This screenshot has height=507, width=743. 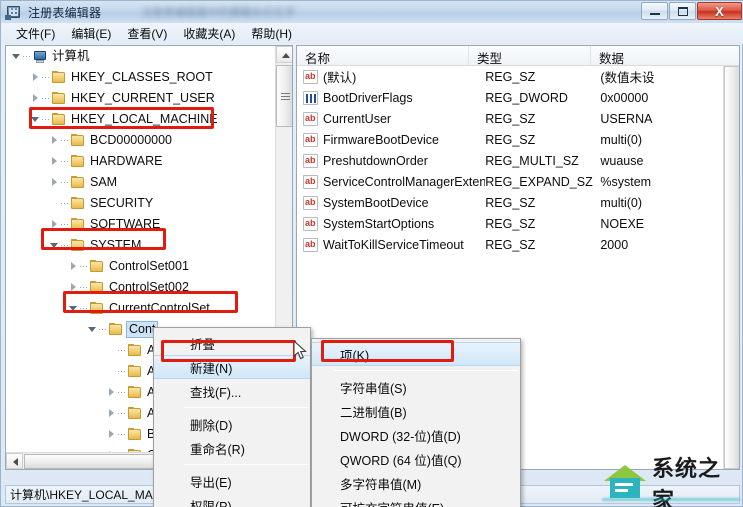 I want to click on submenu-item-2: 字符串值(S), so click(x=416, y=387).